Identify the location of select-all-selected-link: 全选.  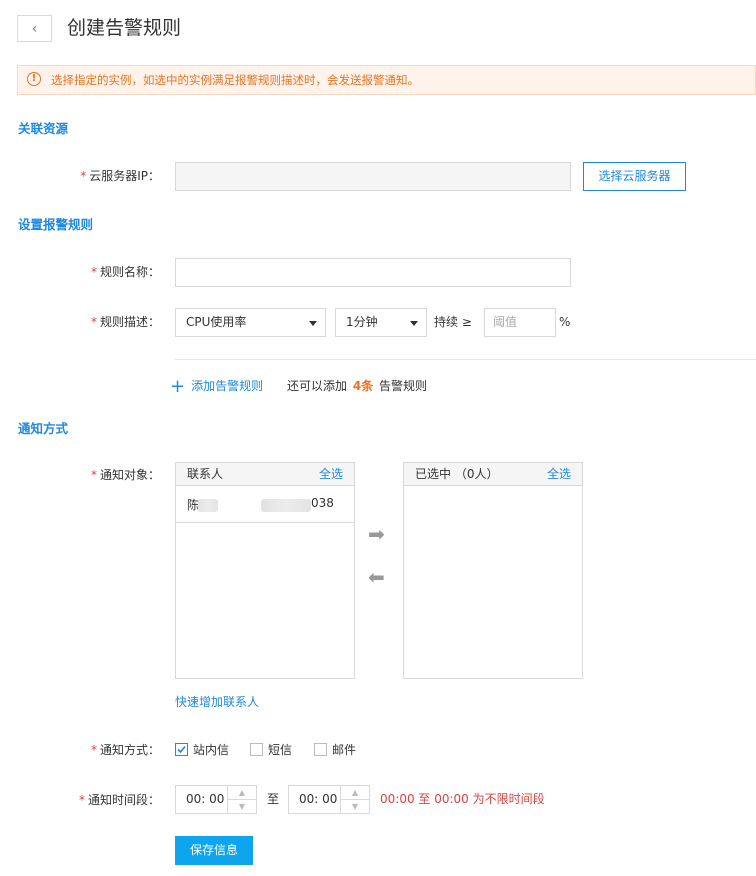
(559, 474).